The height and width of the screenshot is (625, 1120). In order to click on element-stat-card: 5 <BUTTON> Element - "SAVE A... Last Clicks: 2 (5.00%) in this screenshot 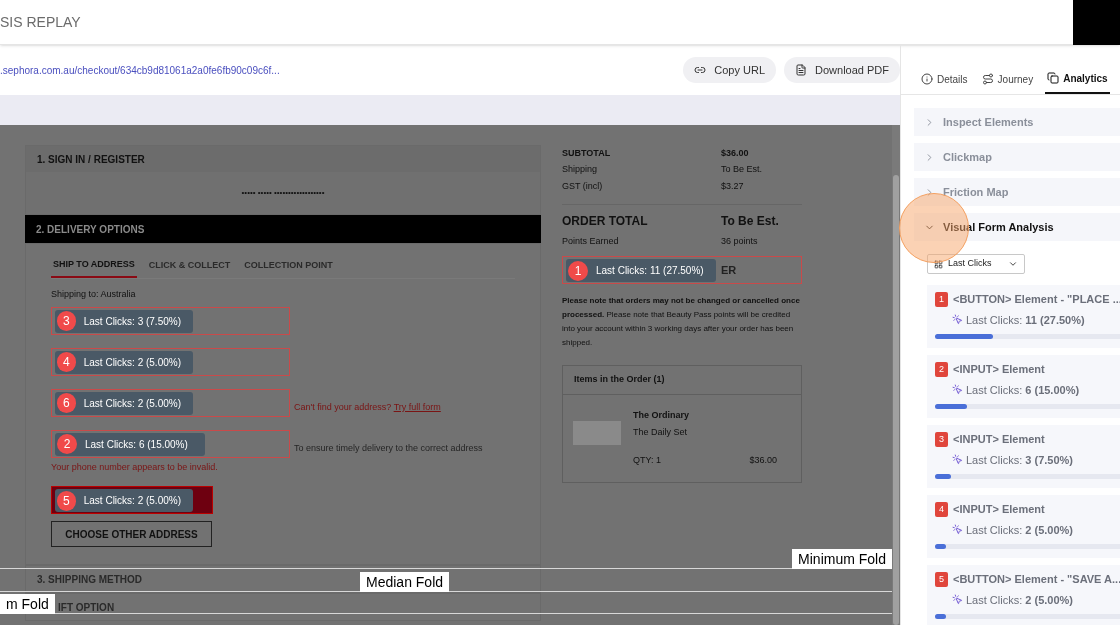, I will do `click(1023, 595)`.